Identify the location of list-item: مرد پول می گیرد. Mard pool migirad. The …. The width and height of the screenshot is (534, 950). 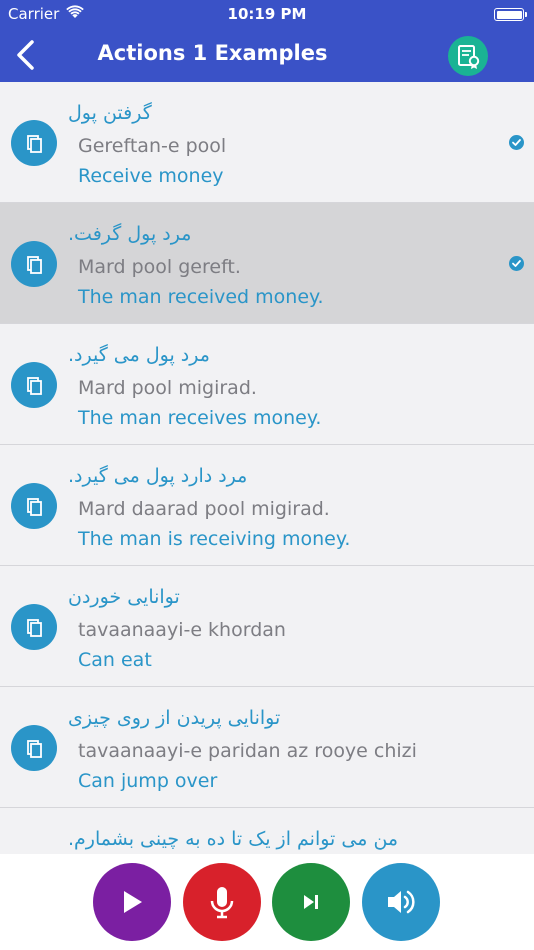
(267, 384).